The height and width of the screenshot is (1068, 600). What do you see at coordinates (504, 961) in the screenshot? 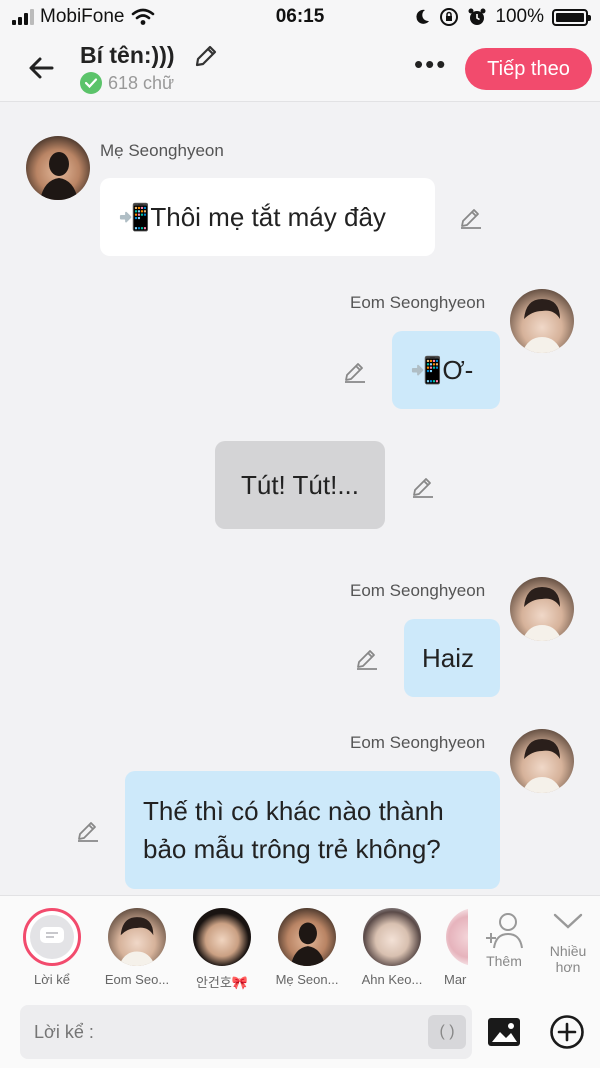
I see `add-label: Thêm` at bounding box center [504, 961].